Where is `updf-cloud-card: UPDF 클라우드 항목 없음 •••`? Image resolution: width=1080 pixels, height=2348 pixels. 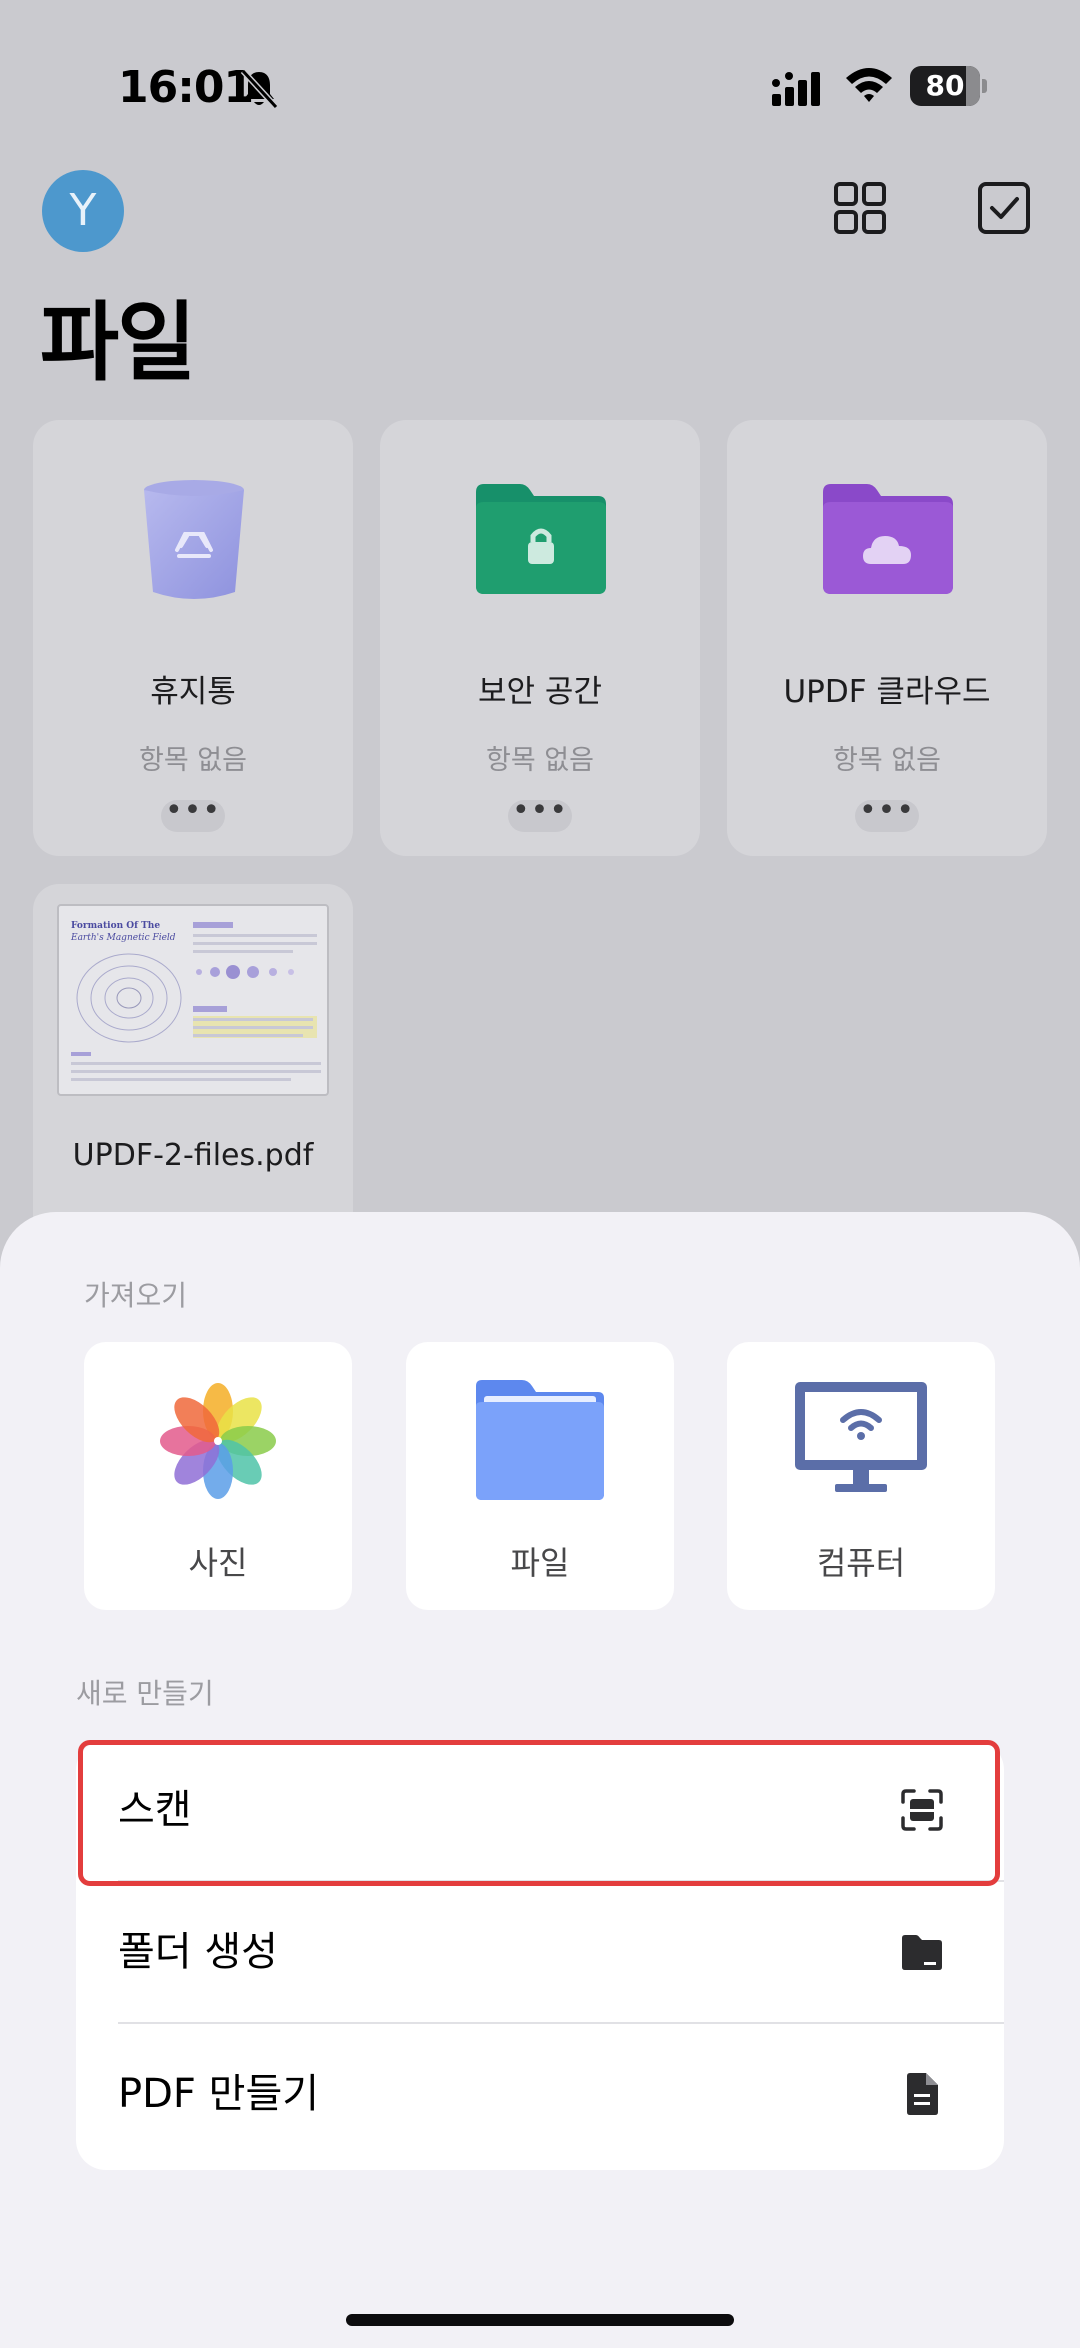
updf-cloud-card: UPDF 클라우드 항목 없음 ••• is located at coordinates (887, 638).